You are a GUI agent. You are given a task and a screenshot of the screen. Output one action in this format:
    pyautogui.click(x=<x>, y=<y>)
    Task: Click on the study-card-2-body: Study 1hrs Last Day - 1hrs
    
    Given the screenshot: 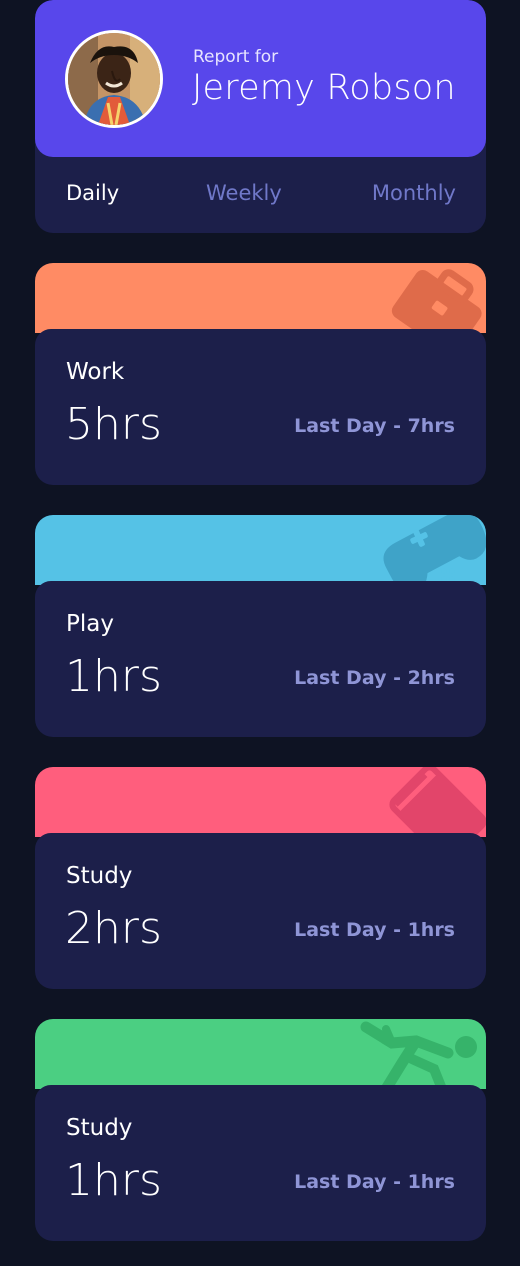 What is the action you would take?
    pyautogui.click(x=260, y=1163)
    